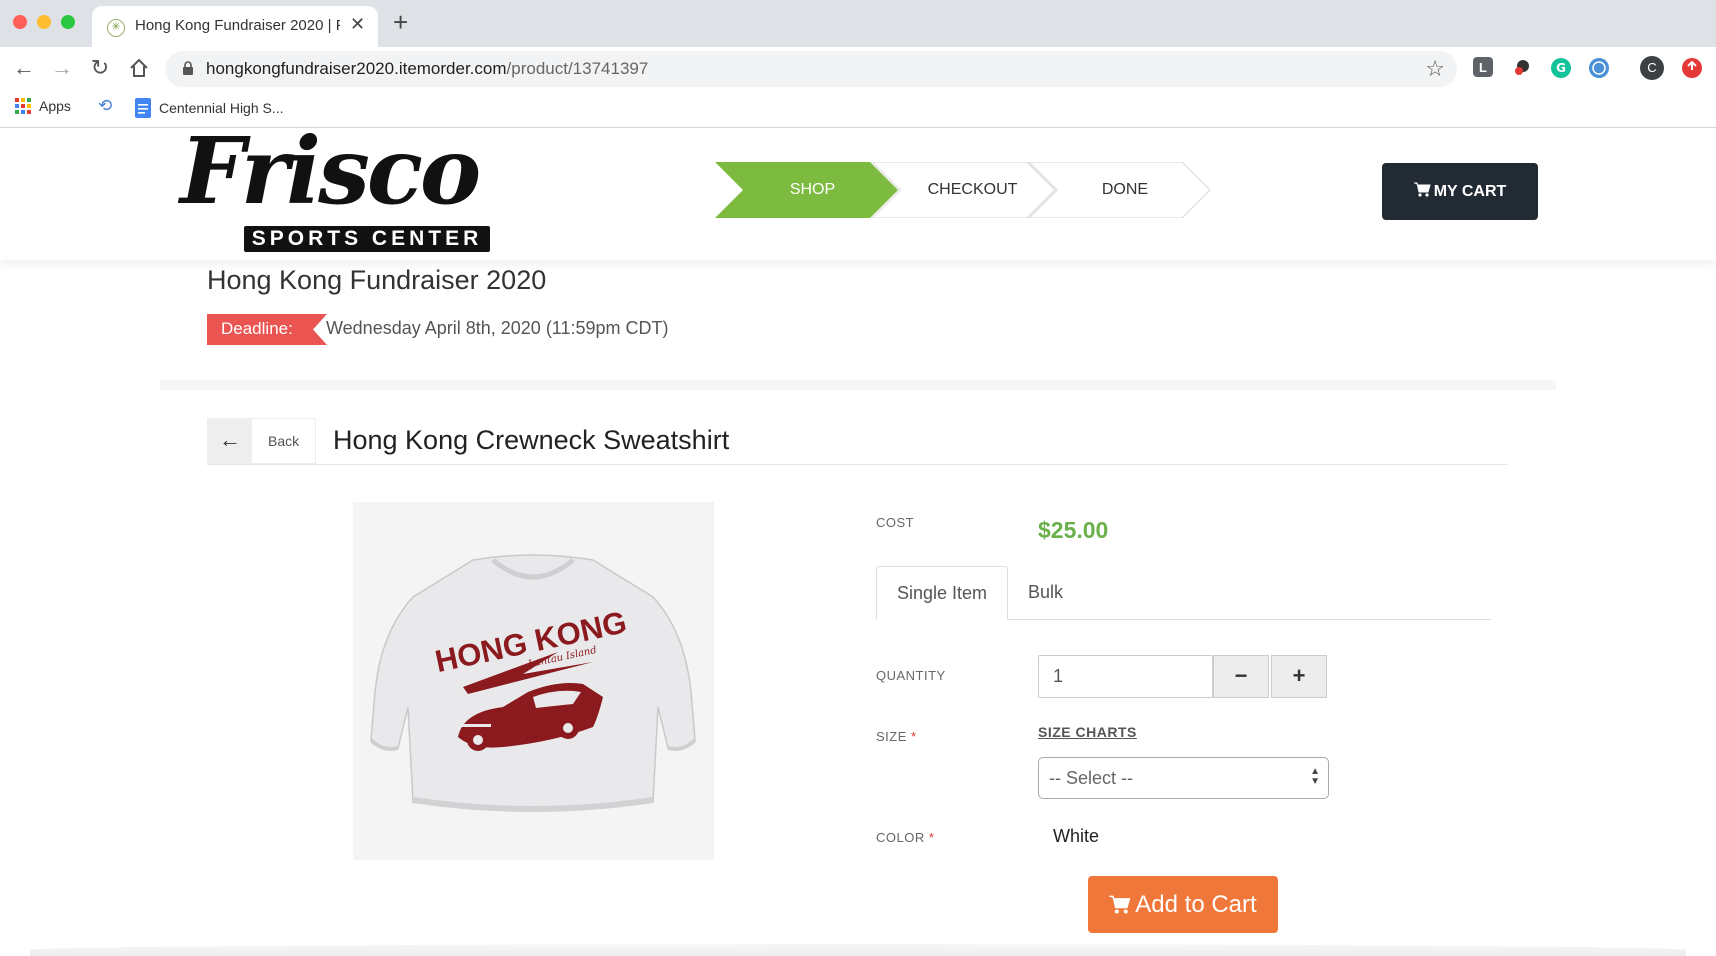 This screenshot has height=956, width=1716. I want to click on increase-quantity-button: +, so click(1299, 676).